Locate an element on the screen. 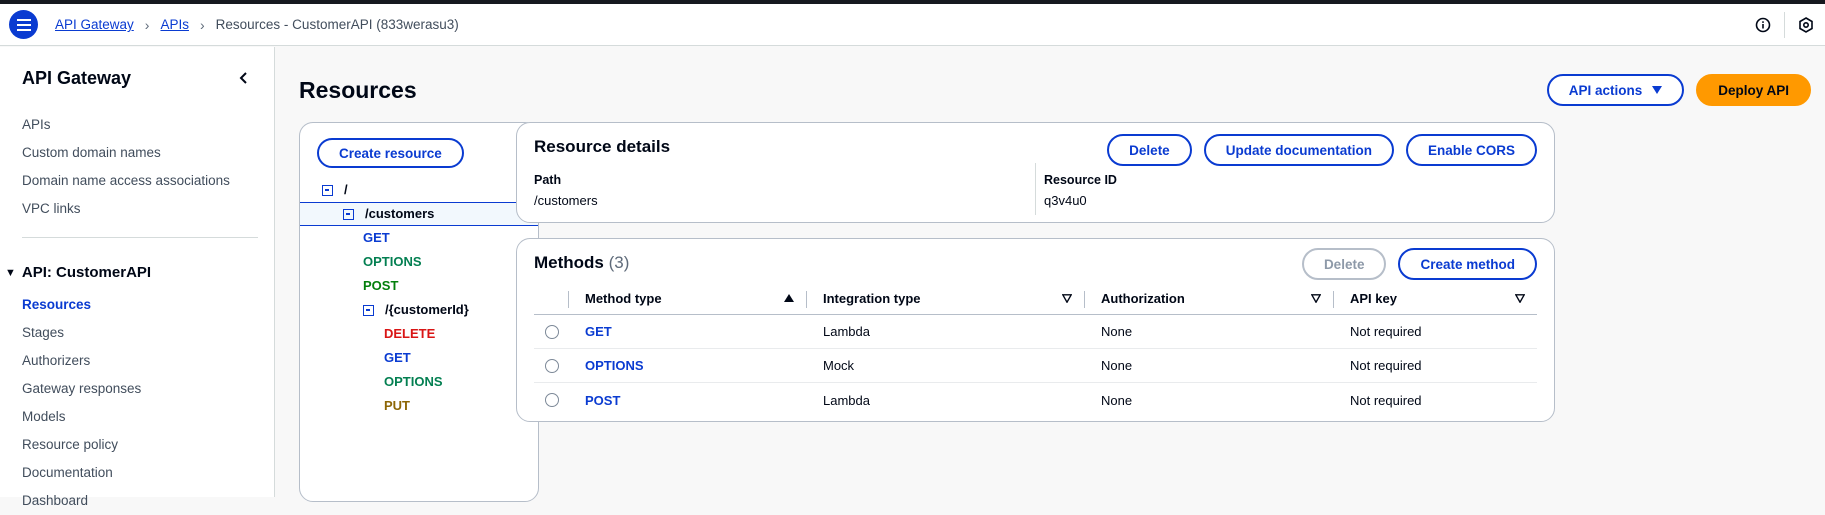 This screenshot has height=515, width=1825. sidebar-item-domain-access-associations: Domain name access associations is located at coordinates (126, 181).